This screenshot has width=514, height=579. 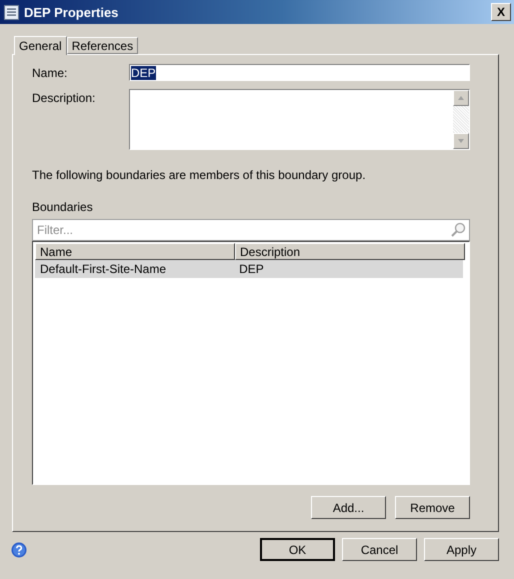 What do you see at coordinates (50, 72) in the screenshot?
I see `name-label: Name:` at bounding box center [50, 72].